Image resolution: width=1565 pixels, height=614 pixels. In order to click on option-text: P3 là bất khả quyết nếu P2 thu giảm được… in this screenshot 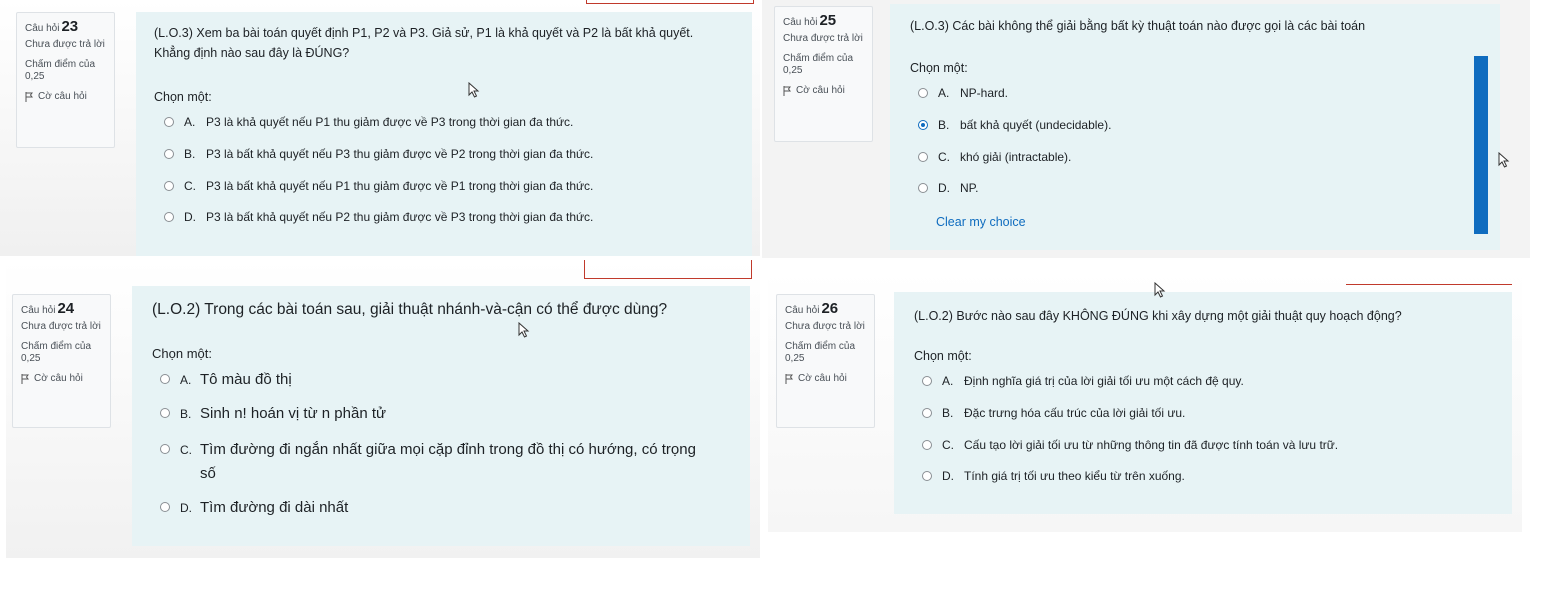, I will do `click(400, 217)`.